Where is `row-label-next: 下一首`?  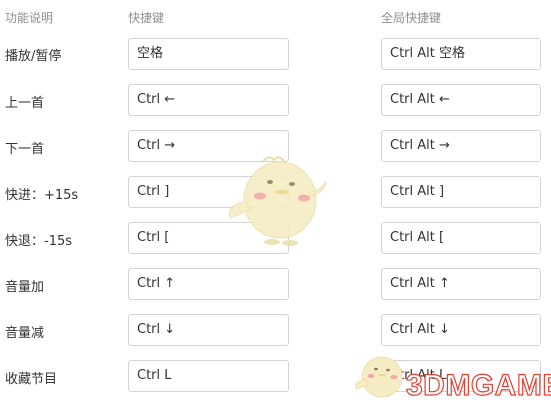 row-label-next: 下一首 is located at coordinates (25, 149).